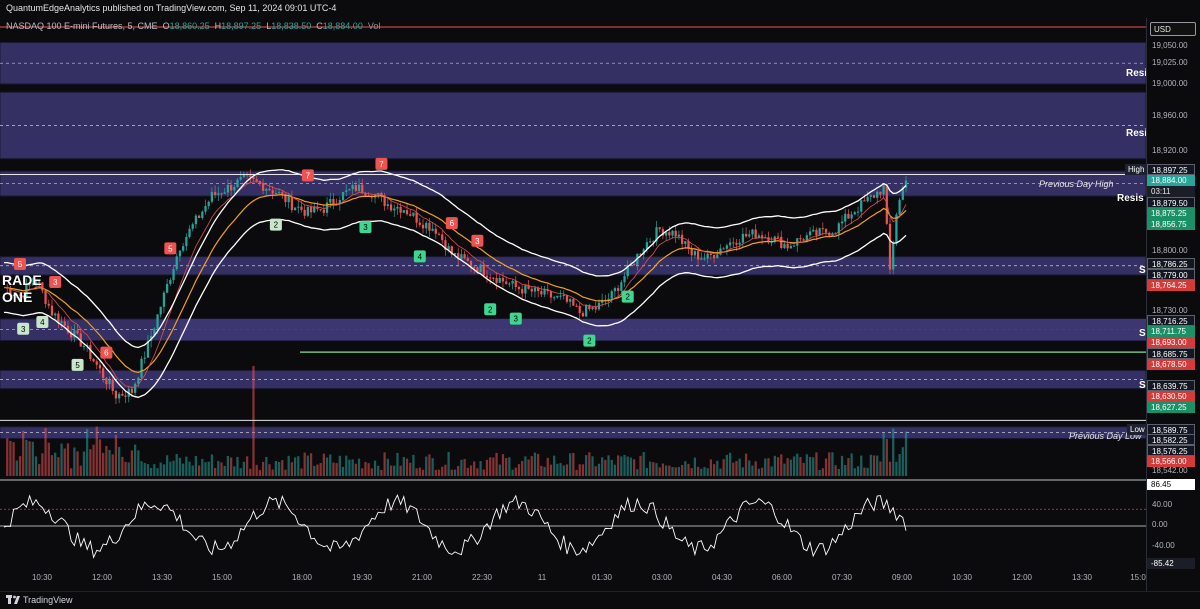 Image resolution: width=1200 pixels, height=609 pixels. What do you see at coordinates (477, 241) in the screenshot?
I see `signal-label: 3` at bounding box center [477, 241].